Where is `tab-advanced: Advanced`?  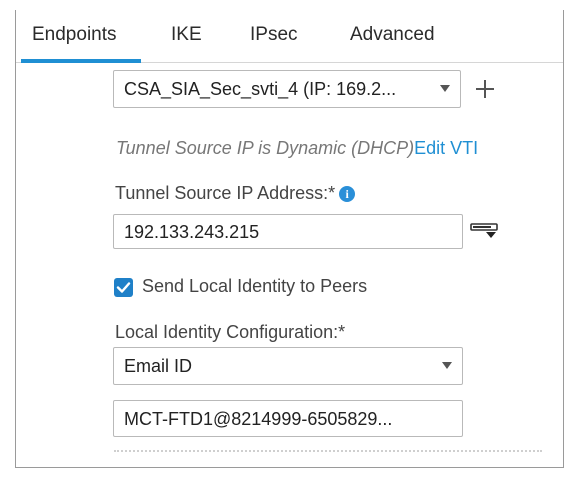
tab-advanced: Advanced is located at coordinates (392, 35).